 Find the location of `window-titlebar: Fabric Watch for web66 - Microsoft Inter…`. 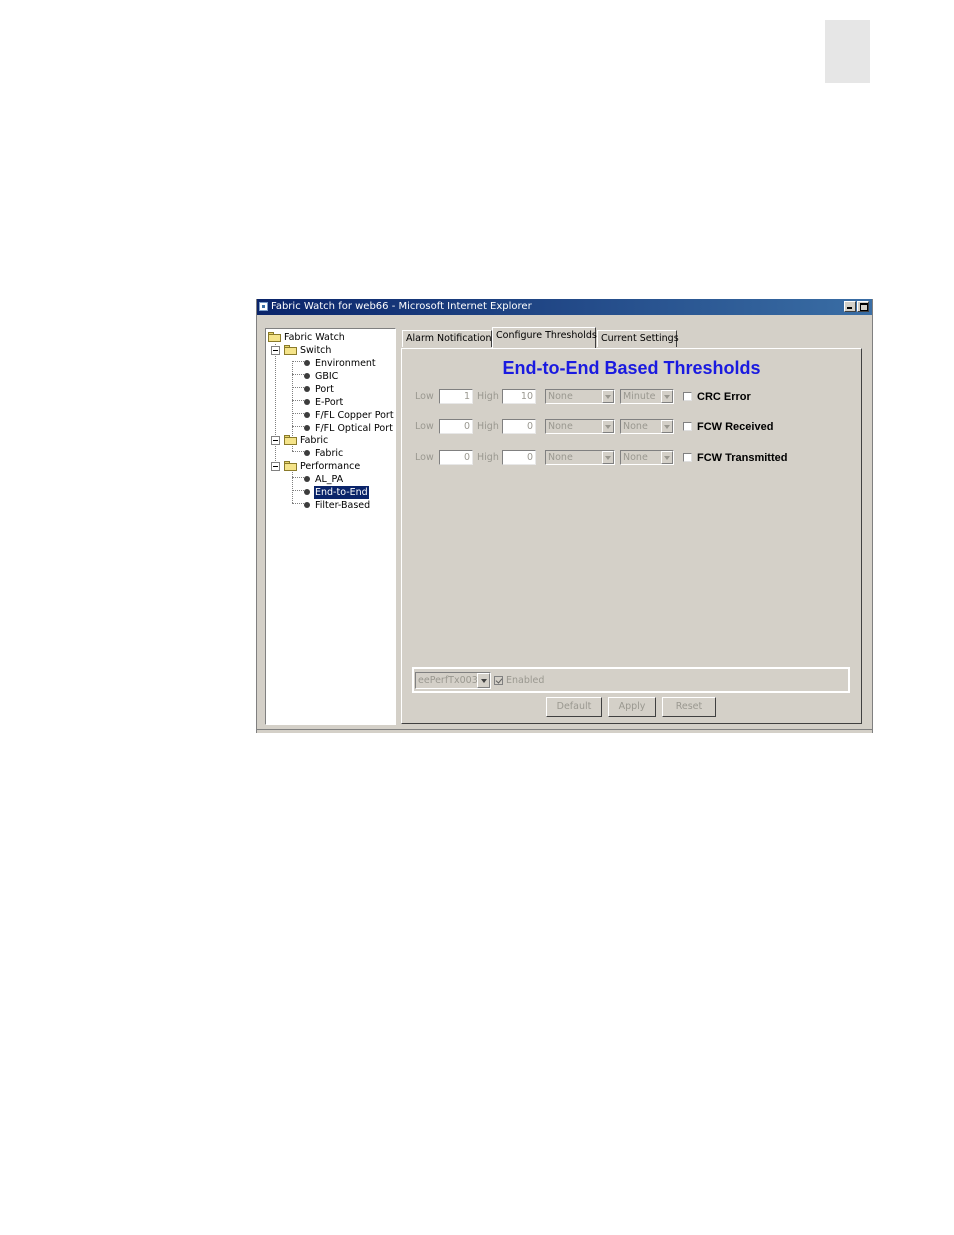

window-titlebar: Fabric Watch for web66 - Microsoft Inter… is located at coordinates (564, 307).